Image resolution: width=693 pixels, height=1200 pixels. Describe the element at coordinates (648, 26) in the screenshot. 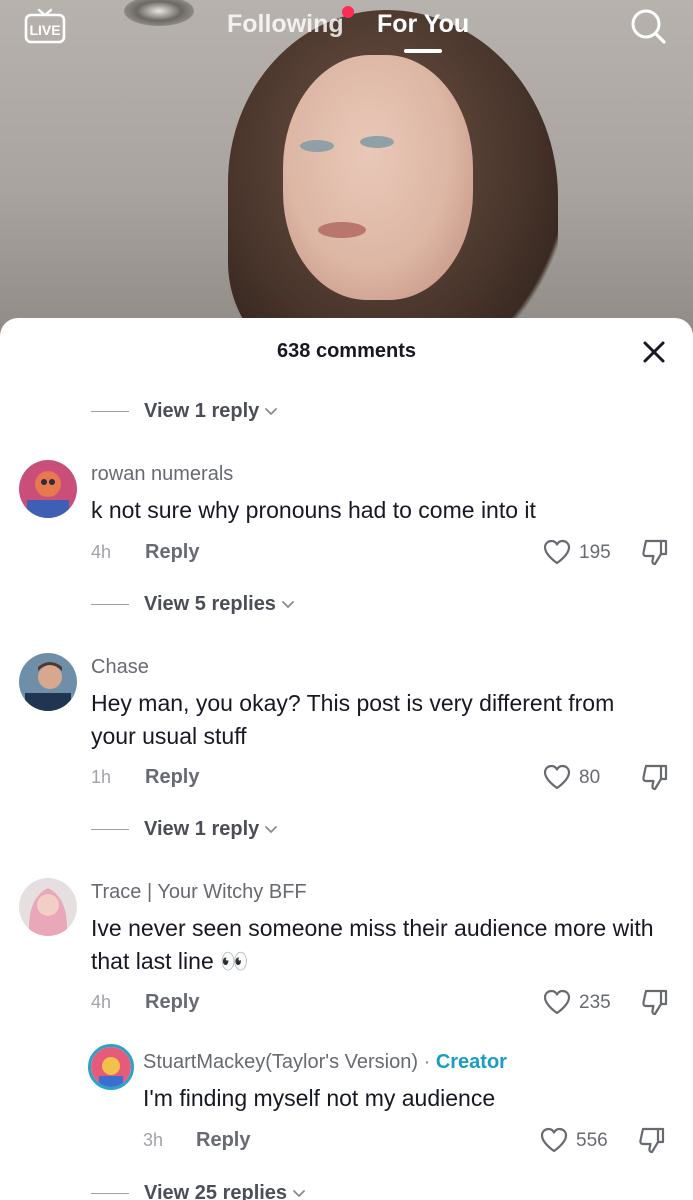

I see `search-icon` at that location.